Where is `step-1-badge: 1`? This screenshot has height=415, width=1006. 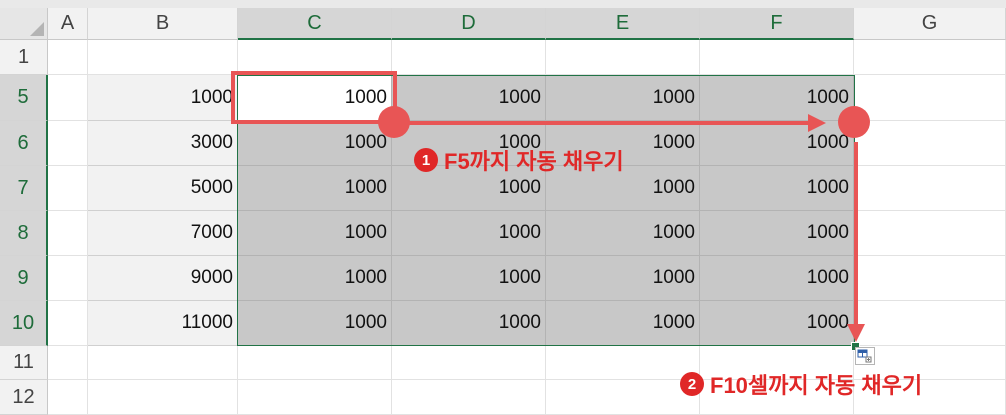
step-1-badge: 1 is located at coordinates (426, 160).